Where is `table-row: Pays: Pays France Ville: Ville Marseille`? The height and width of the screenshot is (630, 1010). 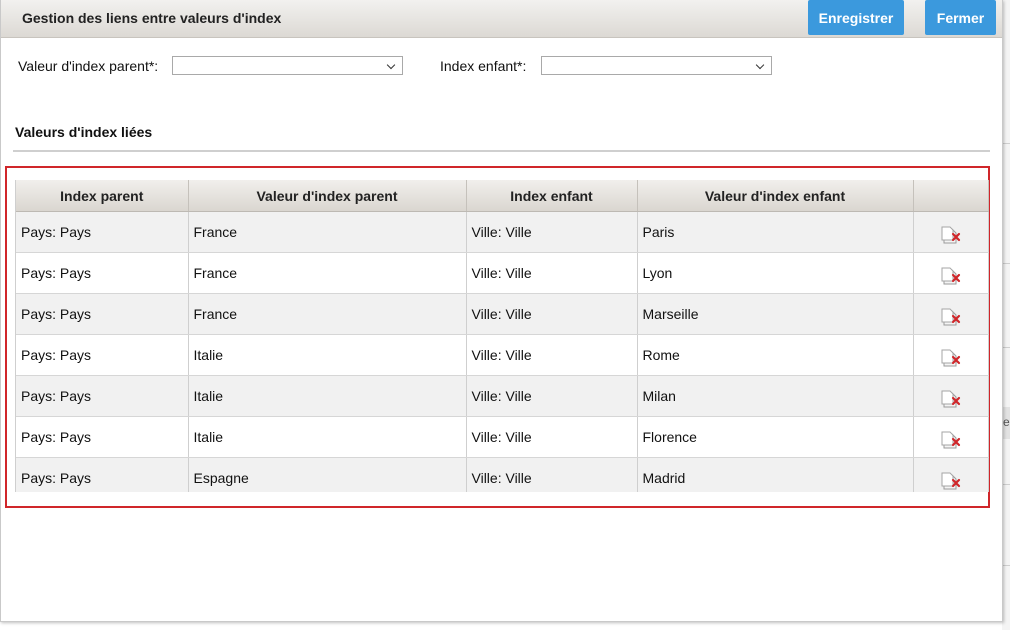
table-row: Pays: Pays France Ville: Ville Marseille is located at coordinates (502, 314).